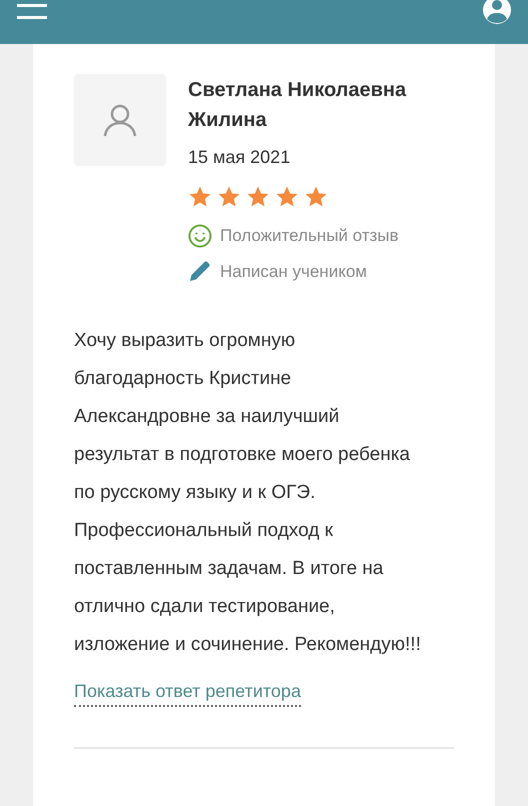 The image size is (528, 806). Describe the element at coordinates (187, 692) in the screenshot. I see `show-reply-link: Показать ответ репетитора` at that location.